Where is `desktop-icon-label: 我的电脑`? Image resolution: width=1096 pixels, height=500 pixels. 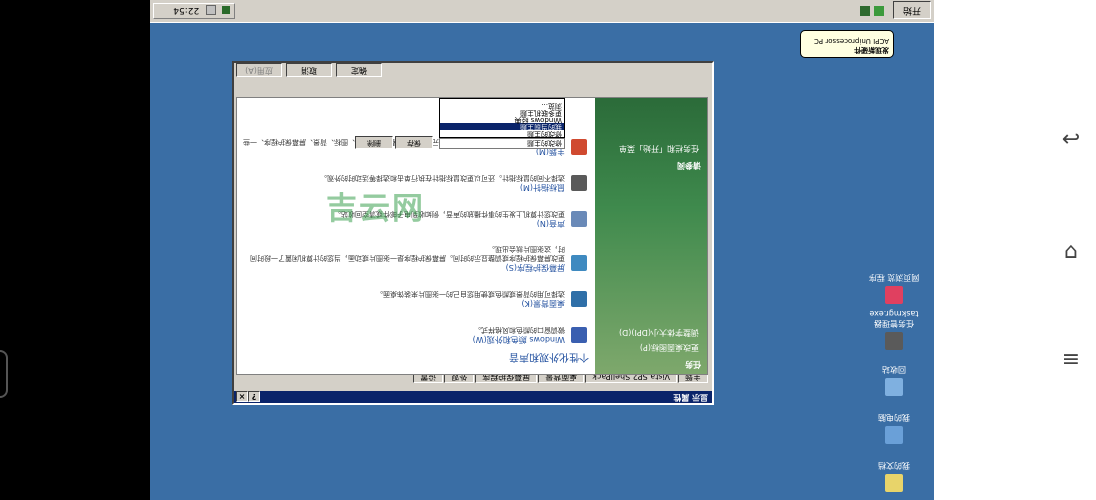 desktop-icon-label: 我的电脑 is located at coordinates (894, 417).